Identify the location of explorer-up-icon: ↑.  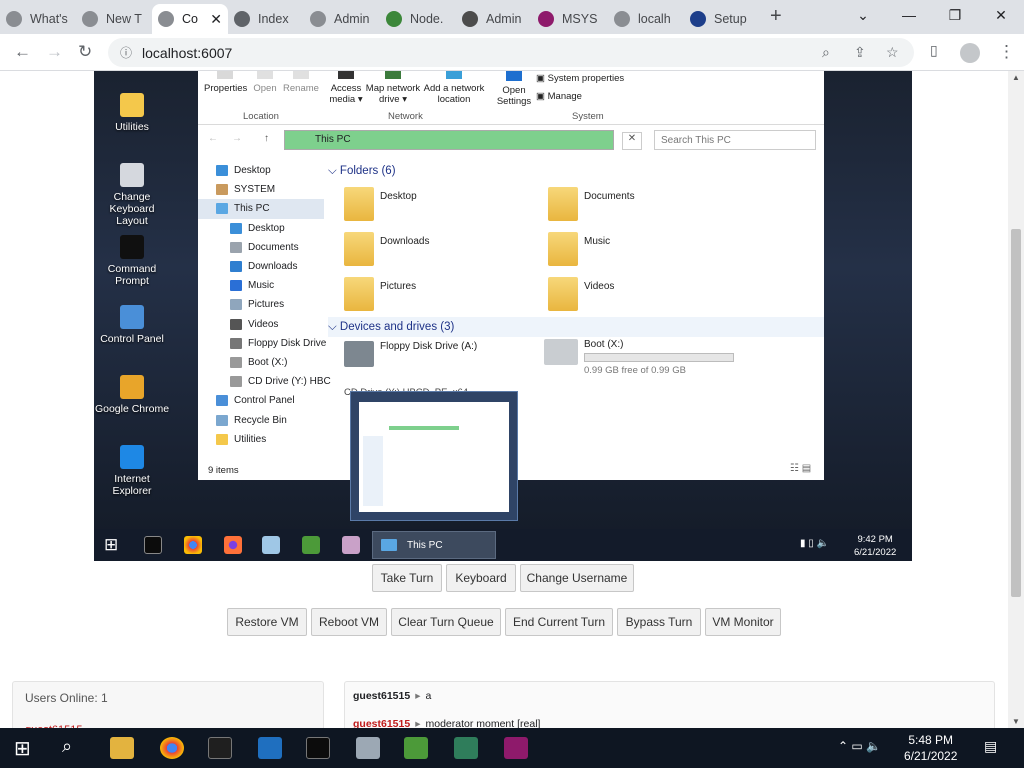
(266, 138).